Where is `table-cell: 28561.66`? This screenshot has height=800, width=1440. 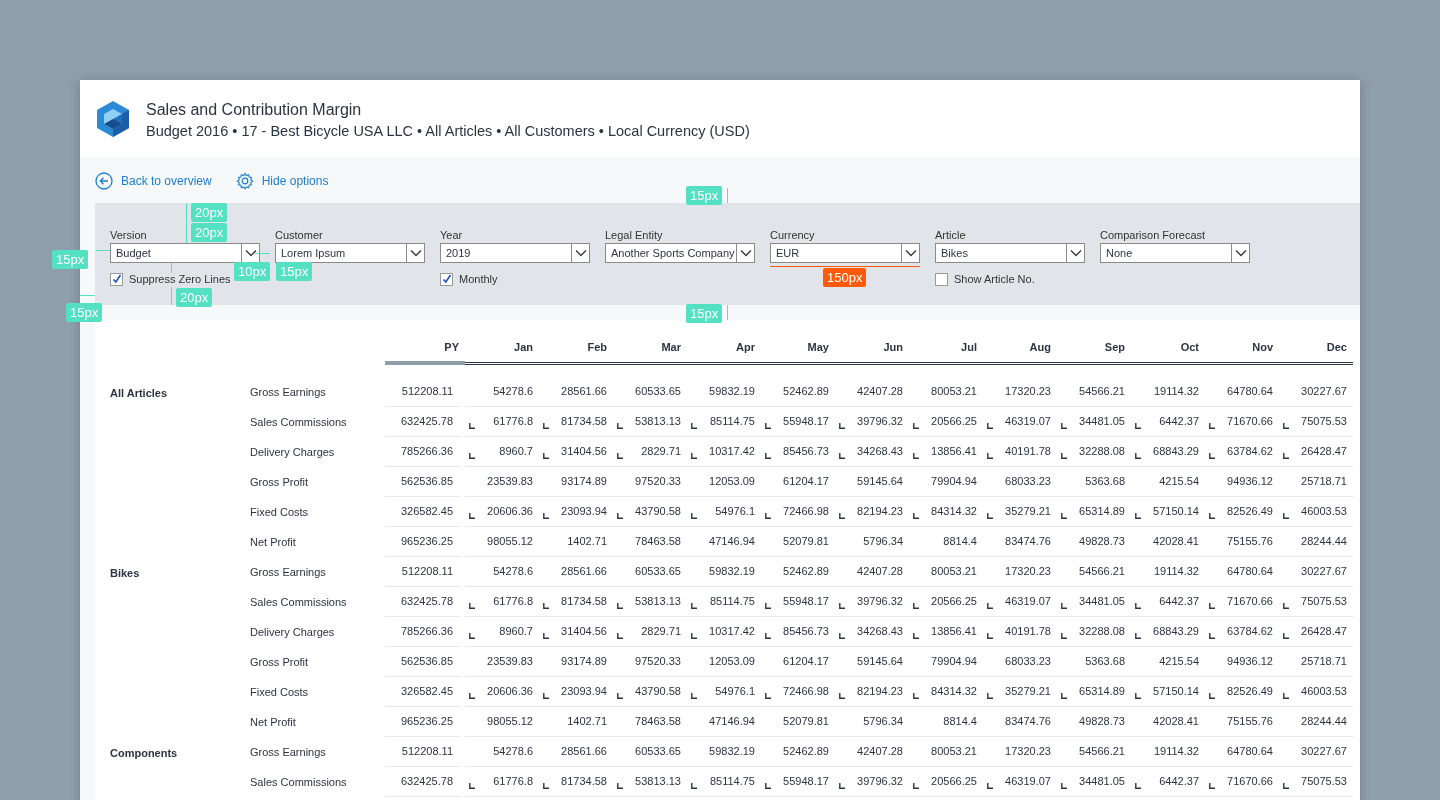
table-cell: 28561.66 is located at coordinates (576, 392).